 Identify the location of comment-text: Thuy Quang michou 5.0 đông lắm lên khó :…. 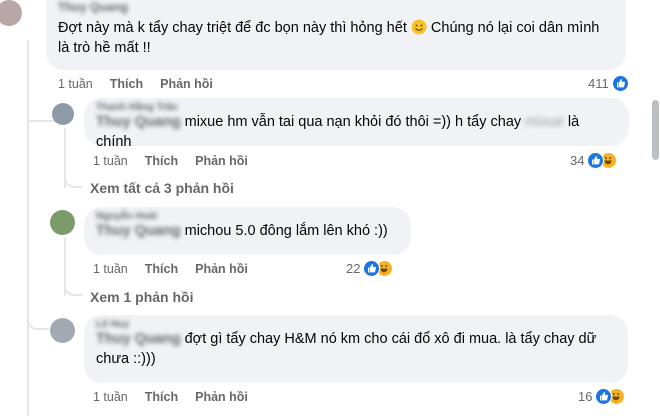
(242, 231).